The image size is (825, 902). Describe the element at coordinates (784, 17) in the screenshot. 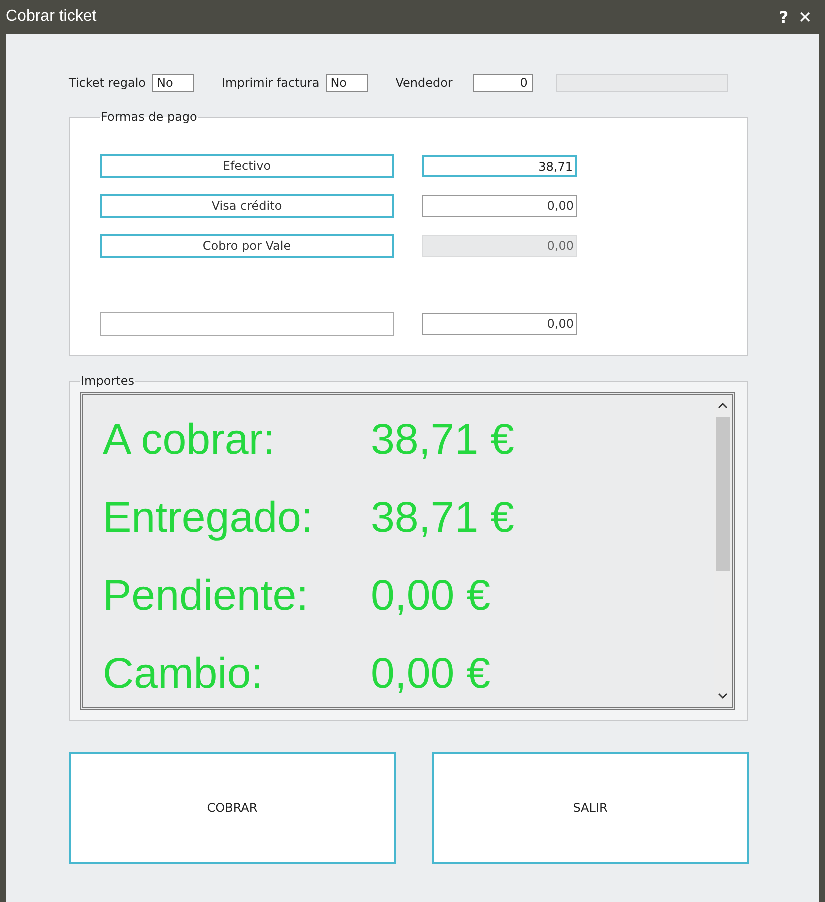

I see `help-button: ?` at that location.